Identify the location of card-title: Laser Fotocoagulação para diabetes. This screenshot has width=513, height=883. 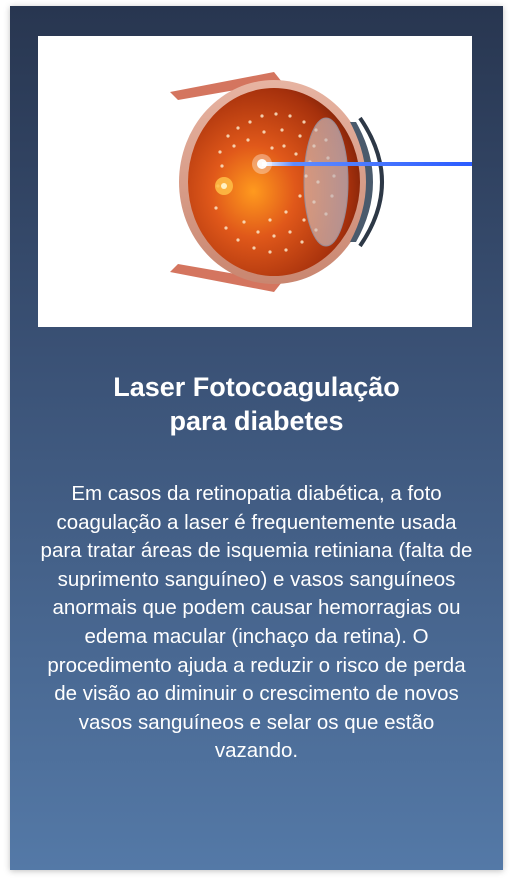
(256, 404).